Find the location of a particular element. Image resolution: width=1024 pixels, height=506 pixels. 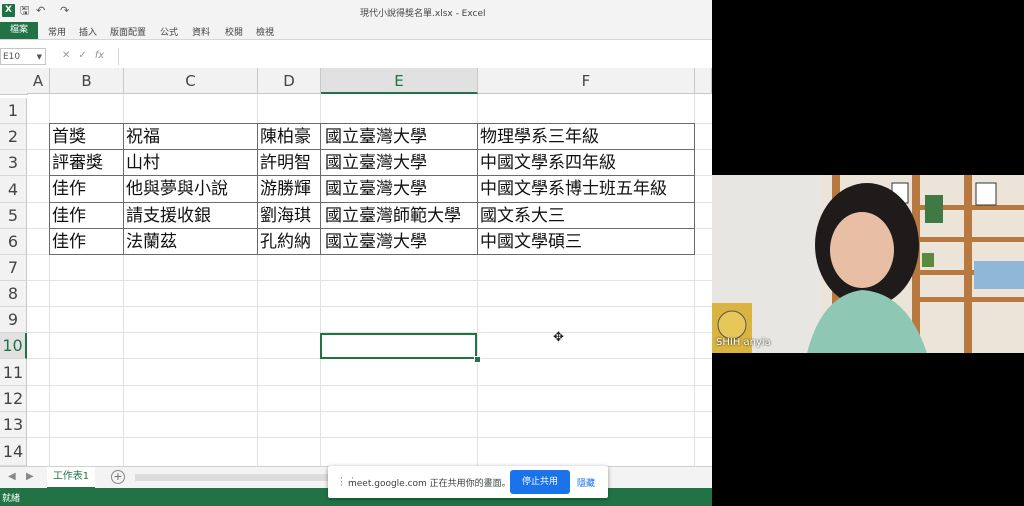

cell-b4: 佳作 is located at coordinates (87, 189).